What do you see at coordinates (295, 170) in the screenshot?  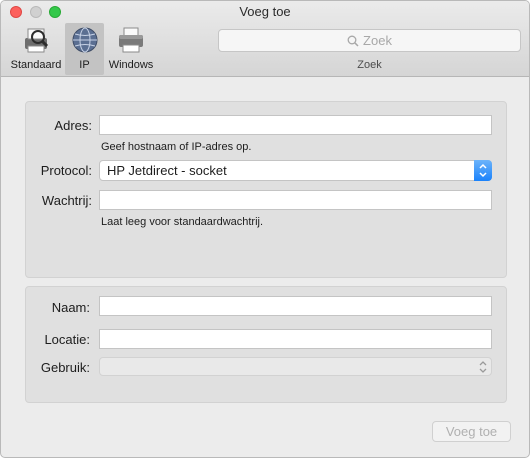 I see `protocol-popup: HP Jetdirect - socket` at bounding box center [295, 170].